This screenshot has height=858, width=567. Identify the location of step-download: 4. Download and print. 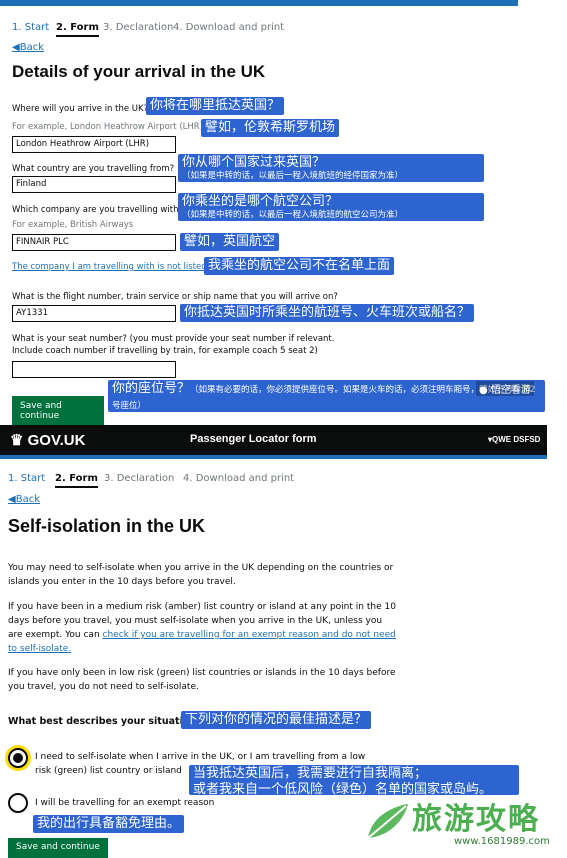
(228, 27).